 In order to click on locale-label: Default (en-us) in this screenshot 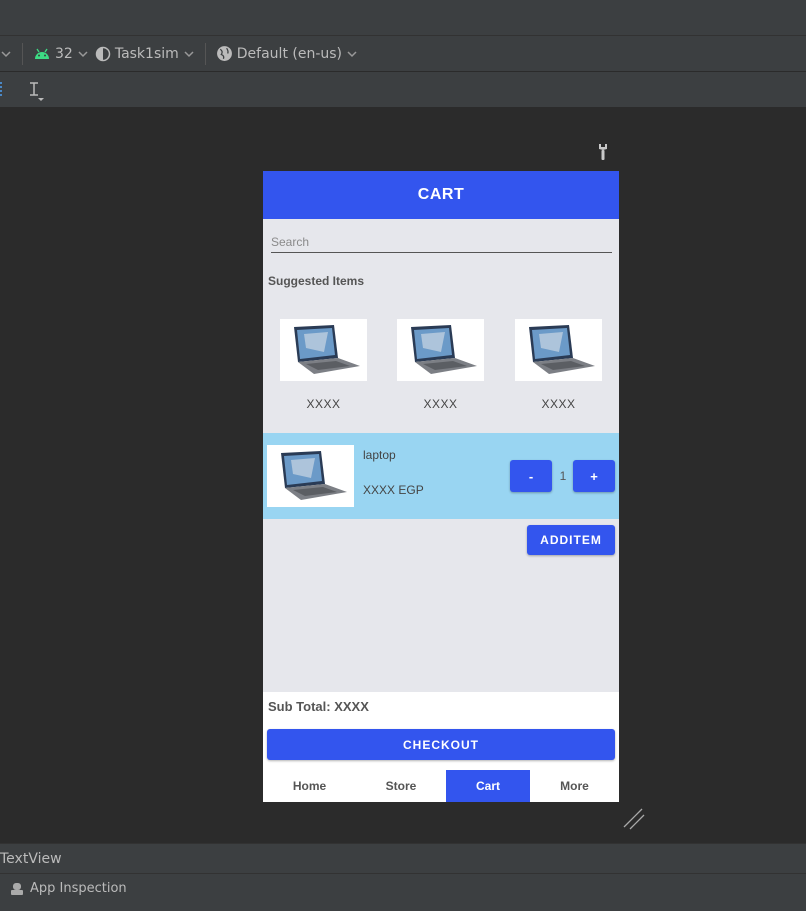, I will do `click(289, 53)`.